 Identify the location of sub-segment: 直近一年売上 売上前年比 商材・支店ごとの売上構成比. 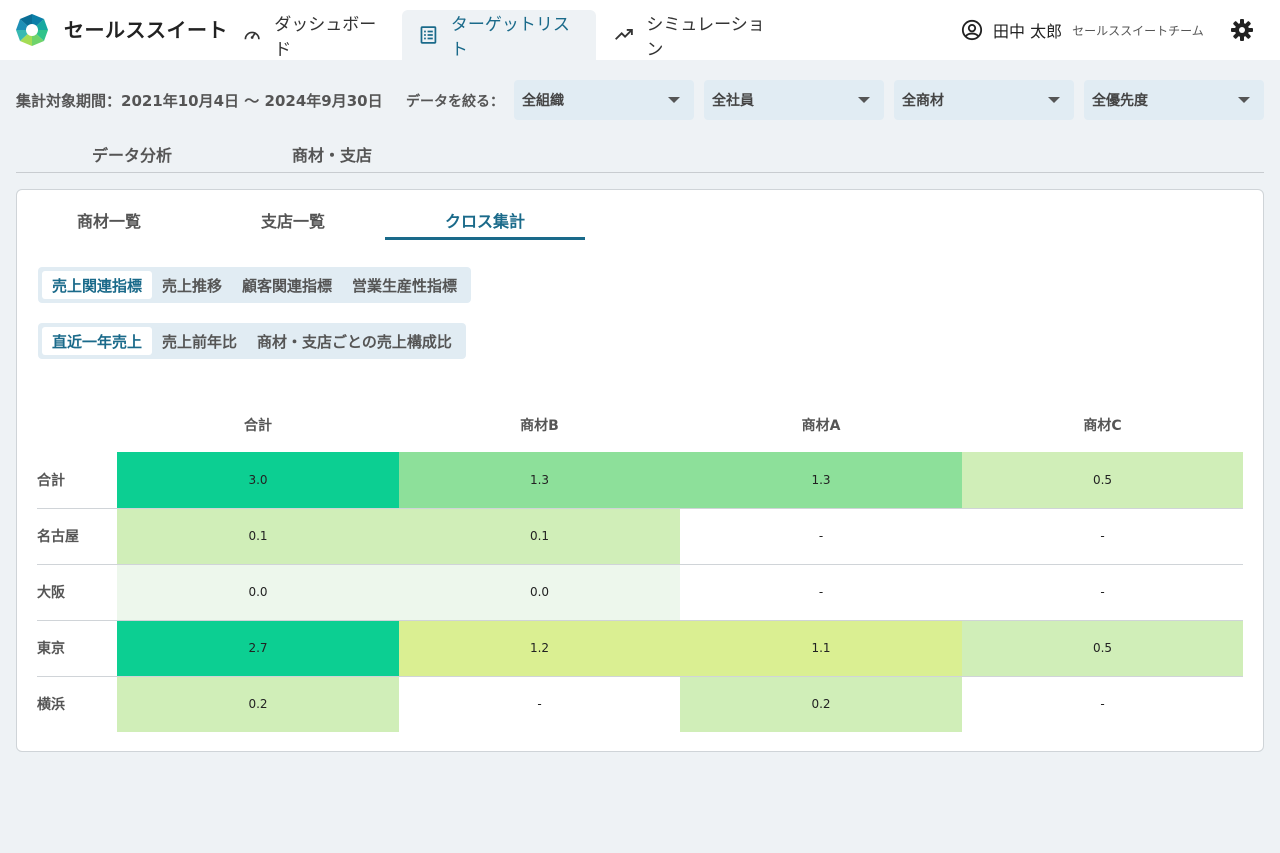
(252, 341).